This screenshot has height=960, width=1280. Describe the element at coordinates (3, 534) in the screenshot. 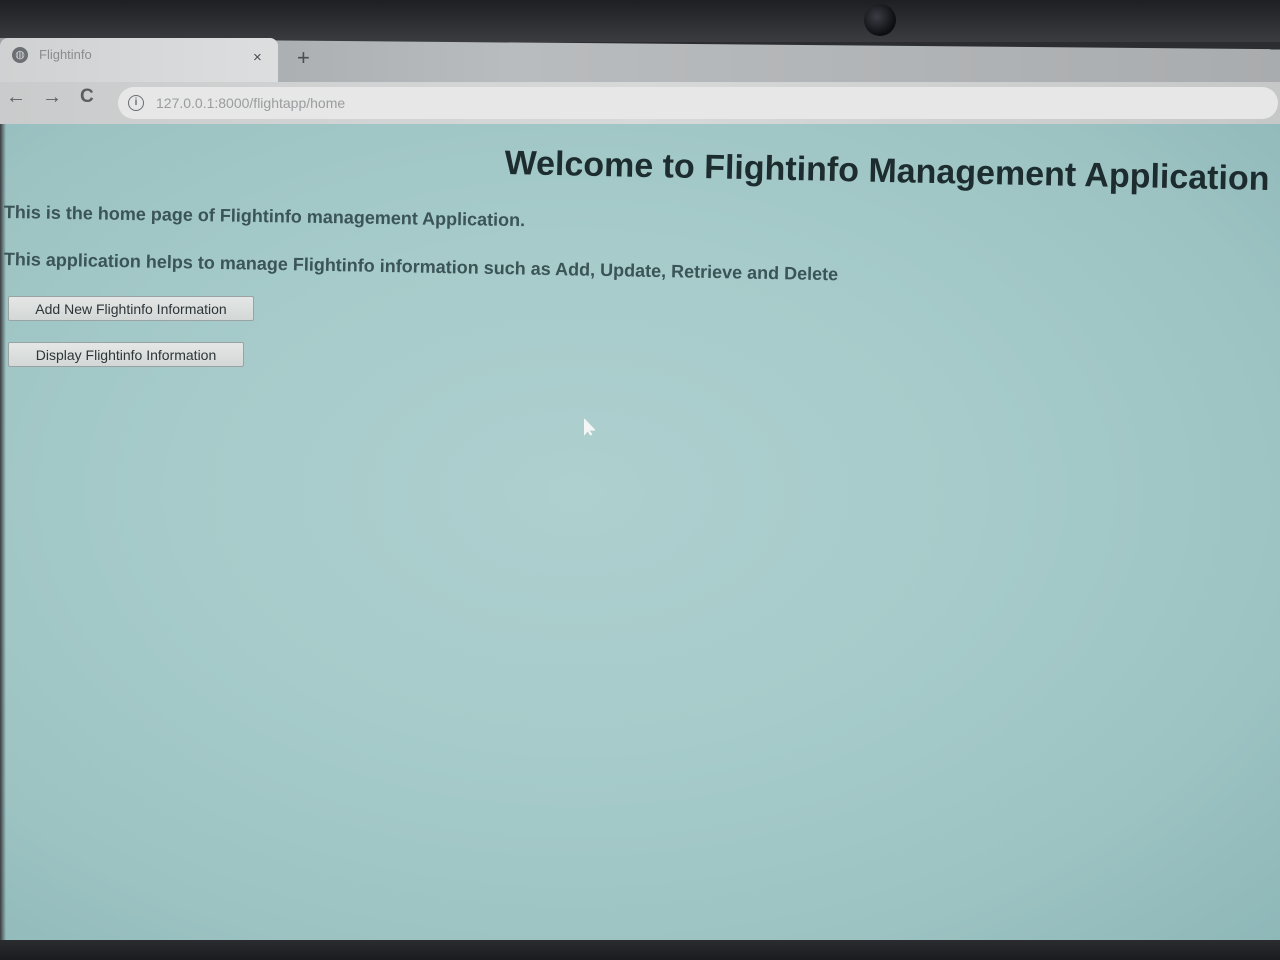

I see `screen-edge` at that location.